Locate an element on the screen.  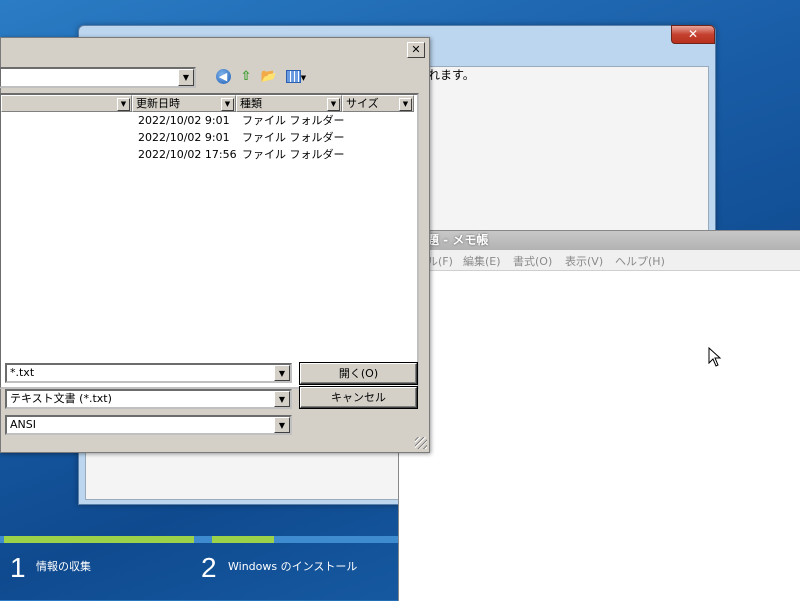
up-folder-icon: ⇧ is located at coordinates (246, 77).